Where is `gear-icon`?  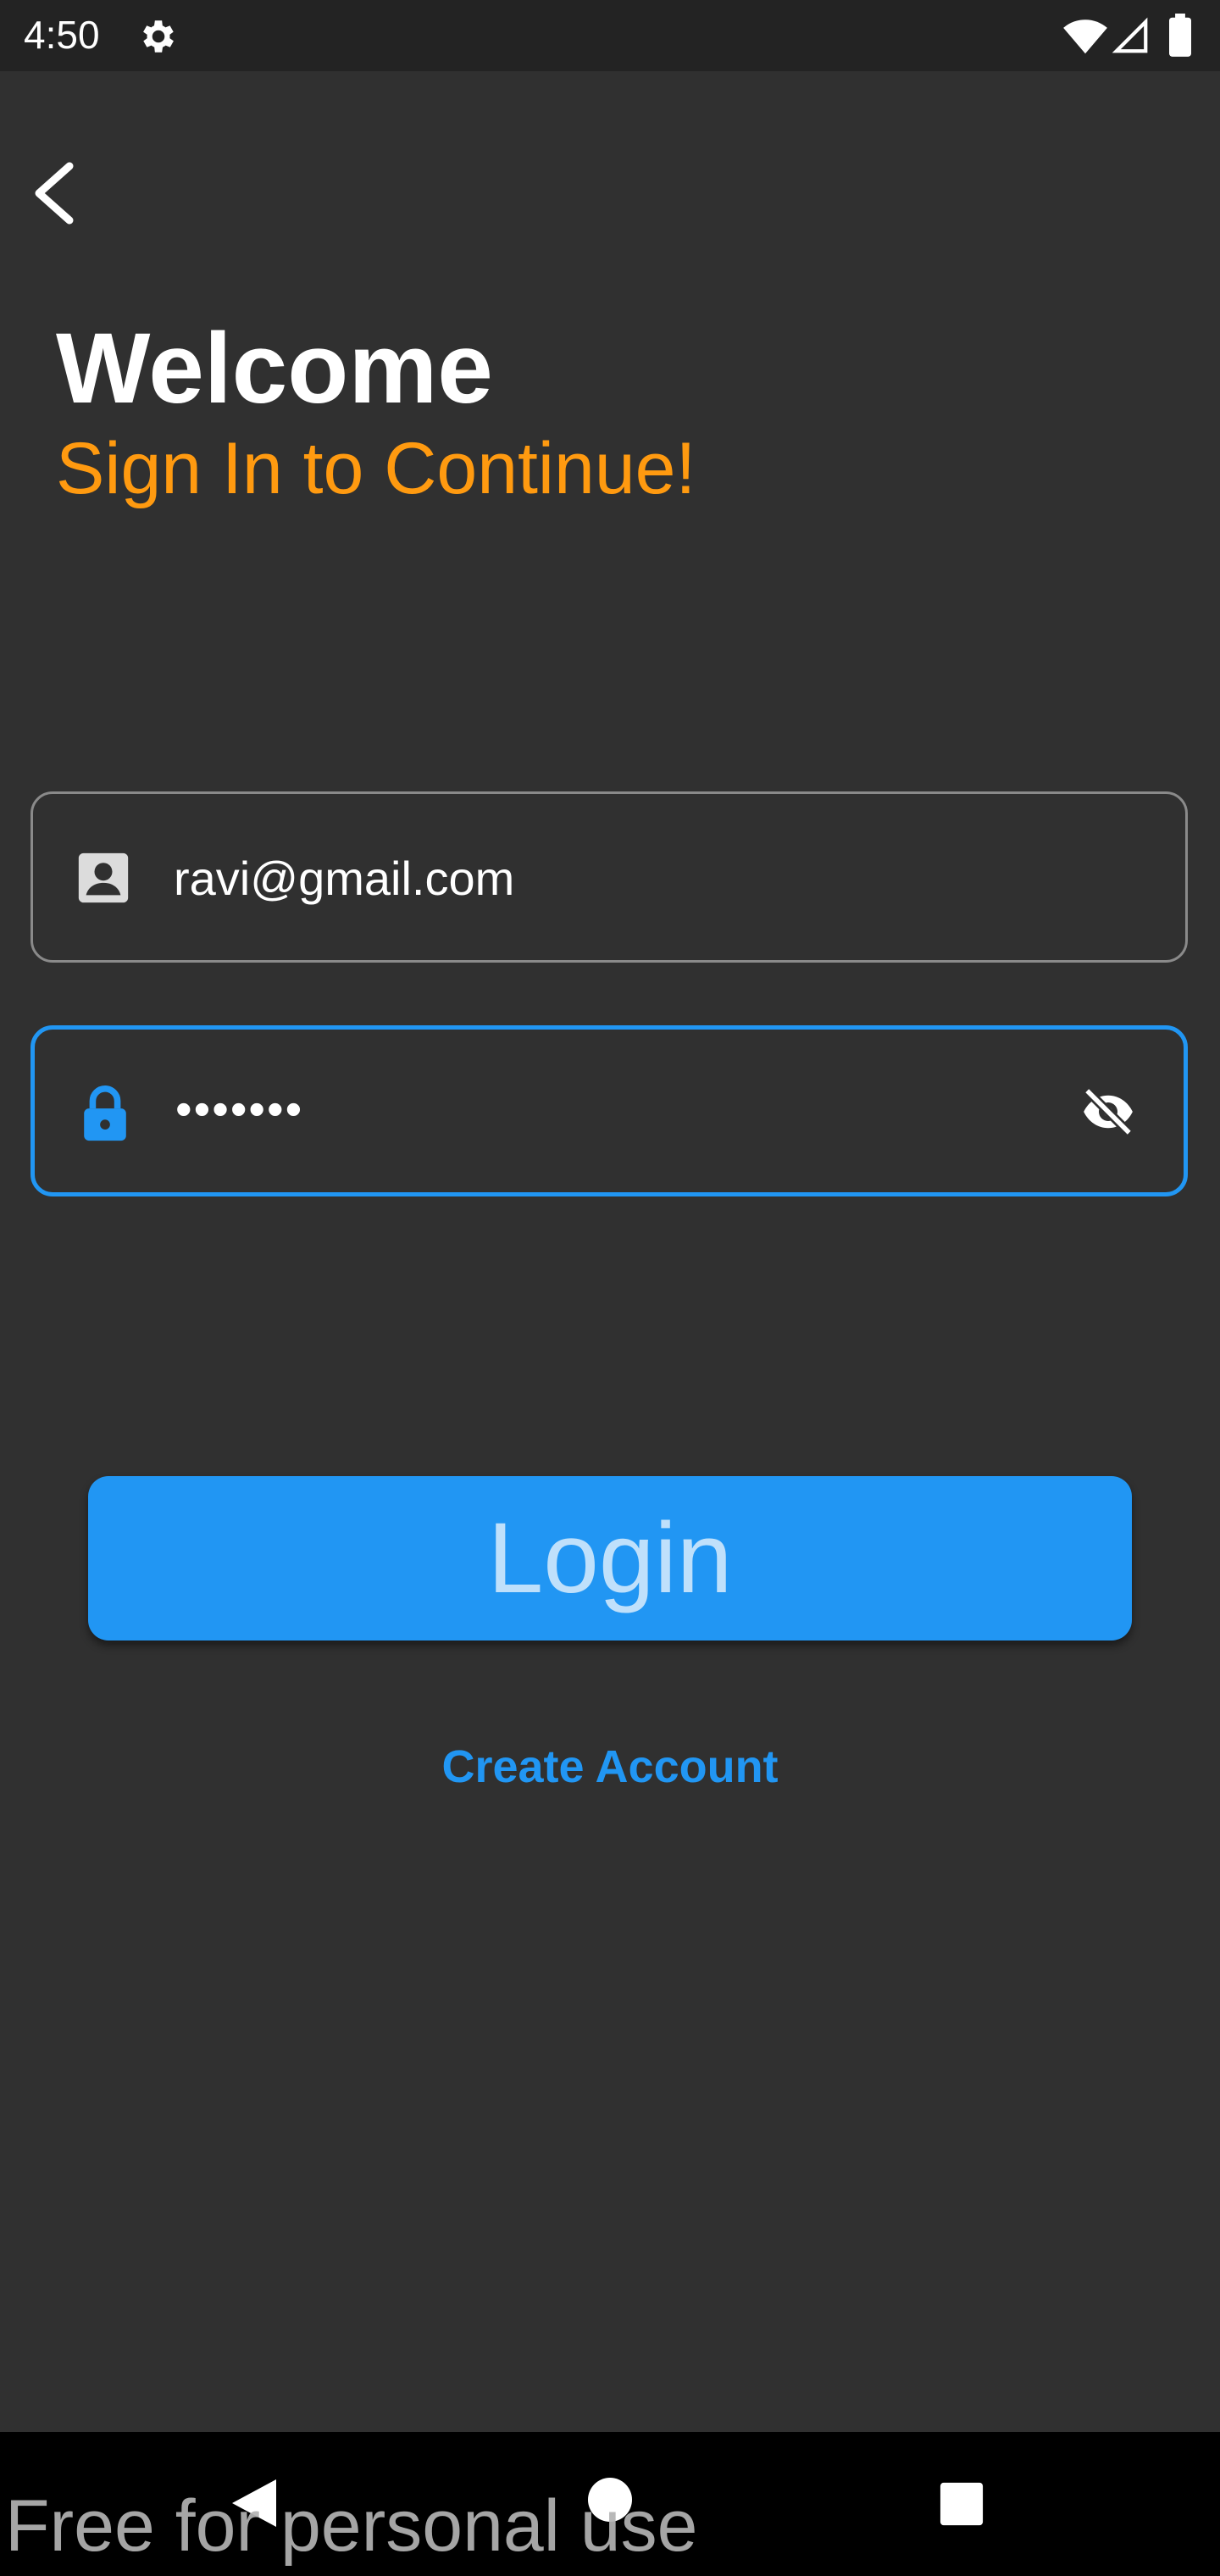 gear-icon is located at coordinates (158, 36).